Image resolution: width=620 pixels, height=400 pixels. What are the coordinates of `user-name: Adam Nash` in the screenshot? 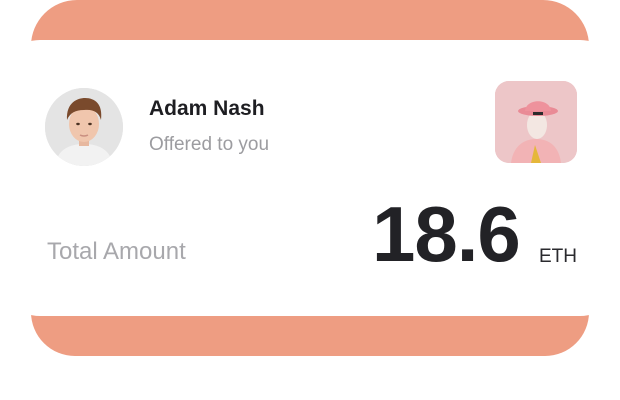 It's located at (207, 108).